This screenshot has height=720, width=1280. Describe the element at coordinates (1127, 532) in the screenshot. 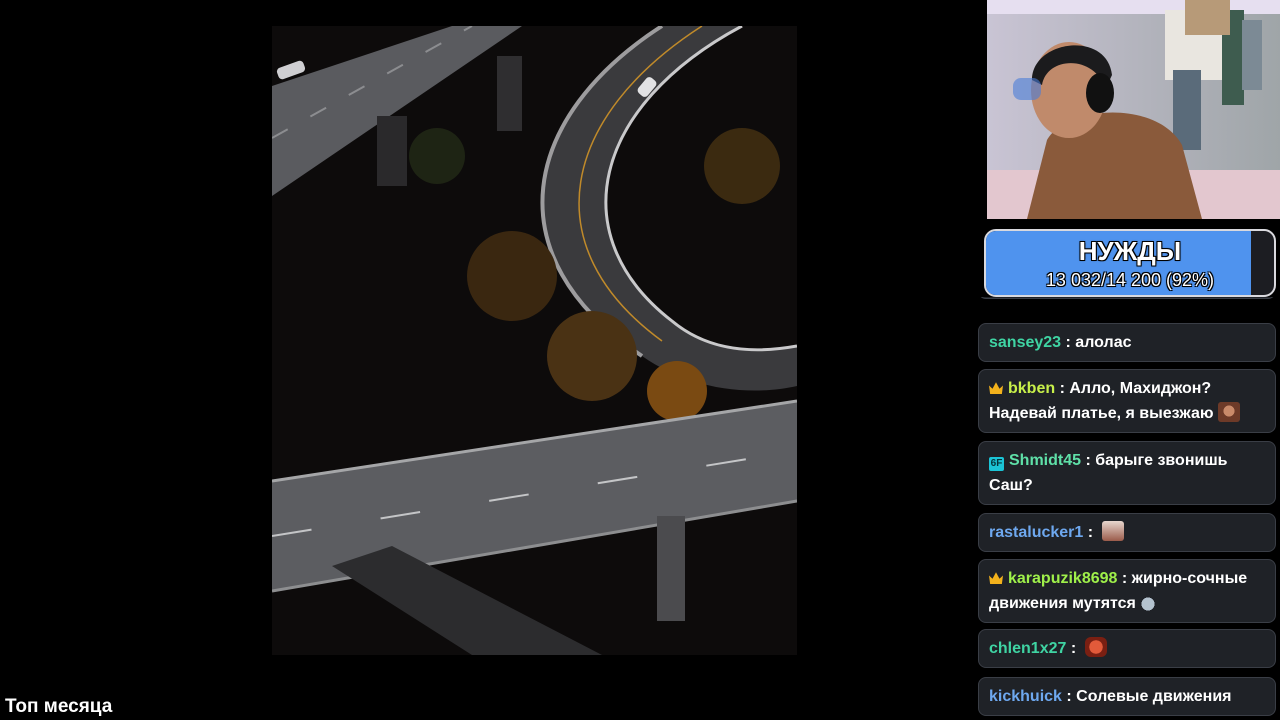

I see `chat-message: rastalucker1 :` at that location.